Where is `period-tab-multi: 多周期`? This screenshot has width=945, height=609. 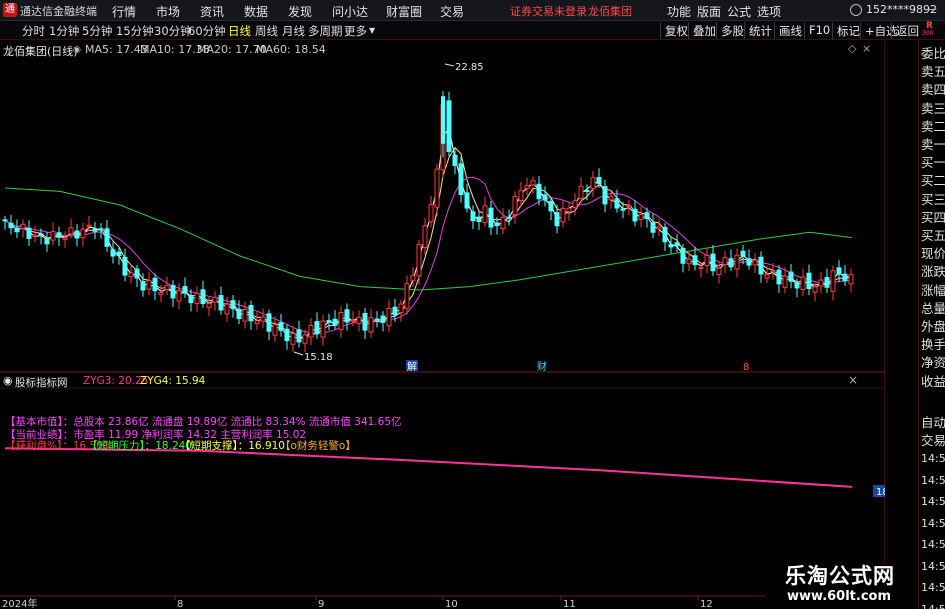 period-tab-multi: 多周期 is located at coordinates (325, 31).